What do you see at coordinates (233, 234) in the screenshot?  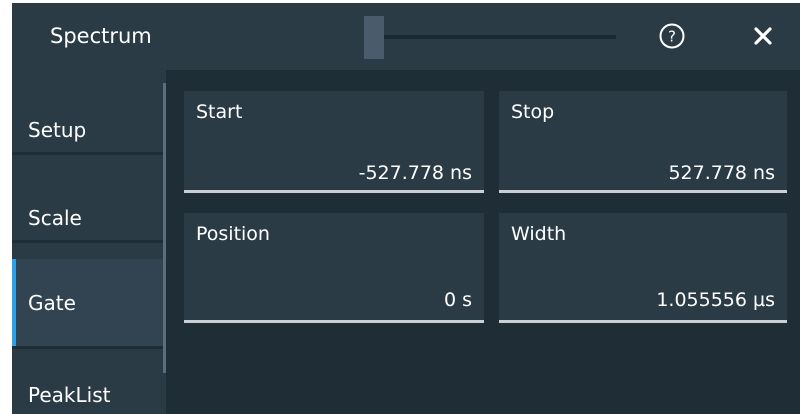 I see `position-label: Position` at bounding box center [233, 234].